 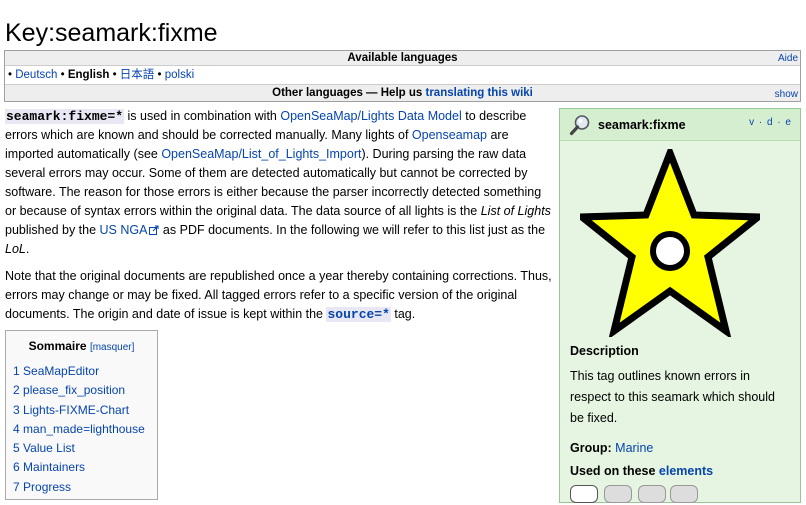 I want to click on toc-item-label: man_made=lighthouse, so click(x=84, y=428).